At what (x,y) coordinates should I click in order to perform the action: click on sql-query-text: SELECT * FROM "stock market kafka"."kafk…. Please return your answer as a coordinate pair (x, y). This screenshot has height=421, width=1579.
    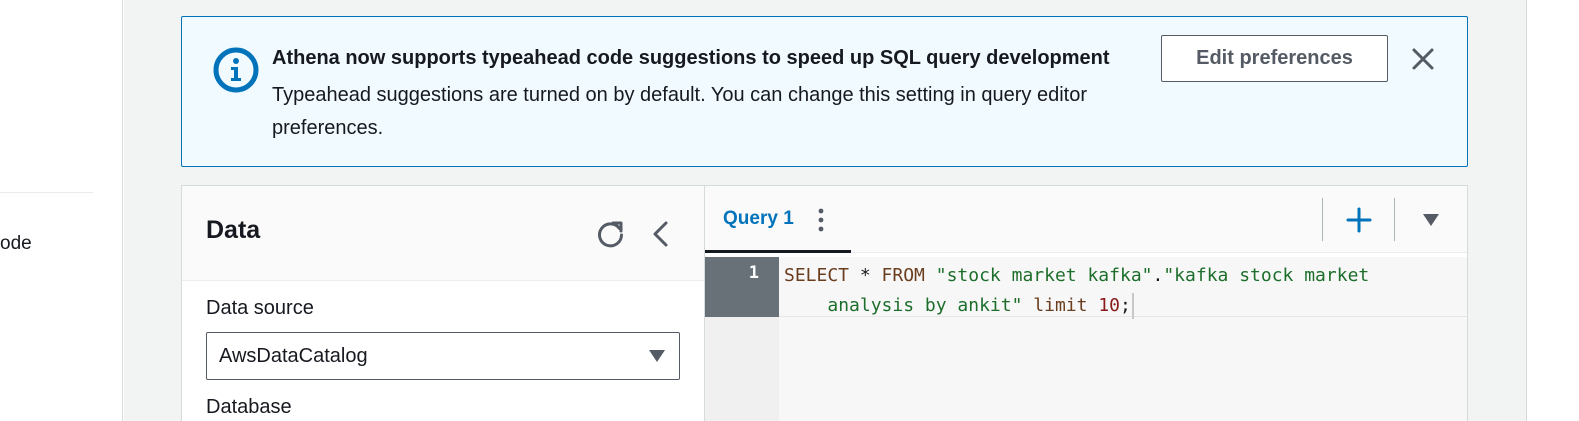
    Looking at the image, I should click on (1104, 291).